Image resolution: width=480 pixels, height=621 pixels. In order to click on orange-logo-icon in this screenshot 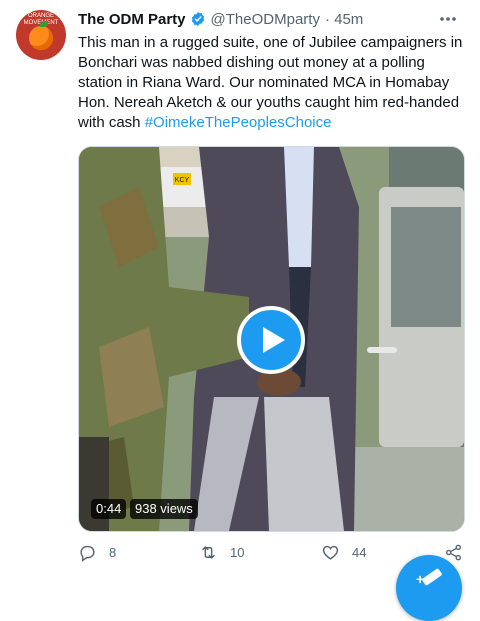, I will do `click(41, 38)`.